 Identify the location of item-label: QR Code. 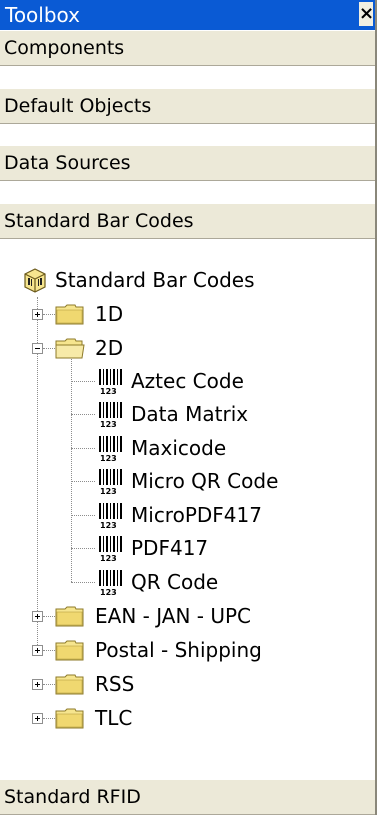
(175, 582).